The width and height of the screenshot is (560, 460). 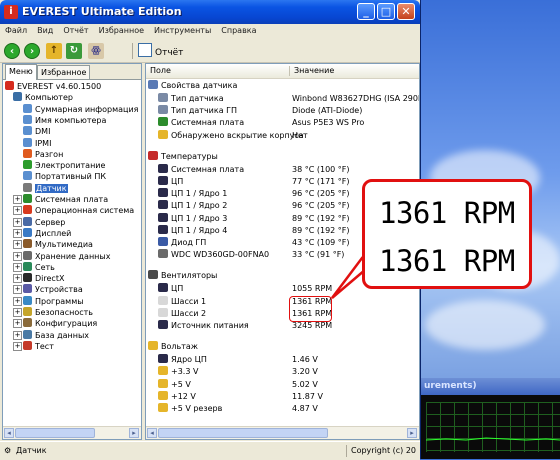 What do you see at coordinates (197, 111) in the screenshot?
I see `row-field-cell: Тип датчика ГП` at bounding box center [197, 111].